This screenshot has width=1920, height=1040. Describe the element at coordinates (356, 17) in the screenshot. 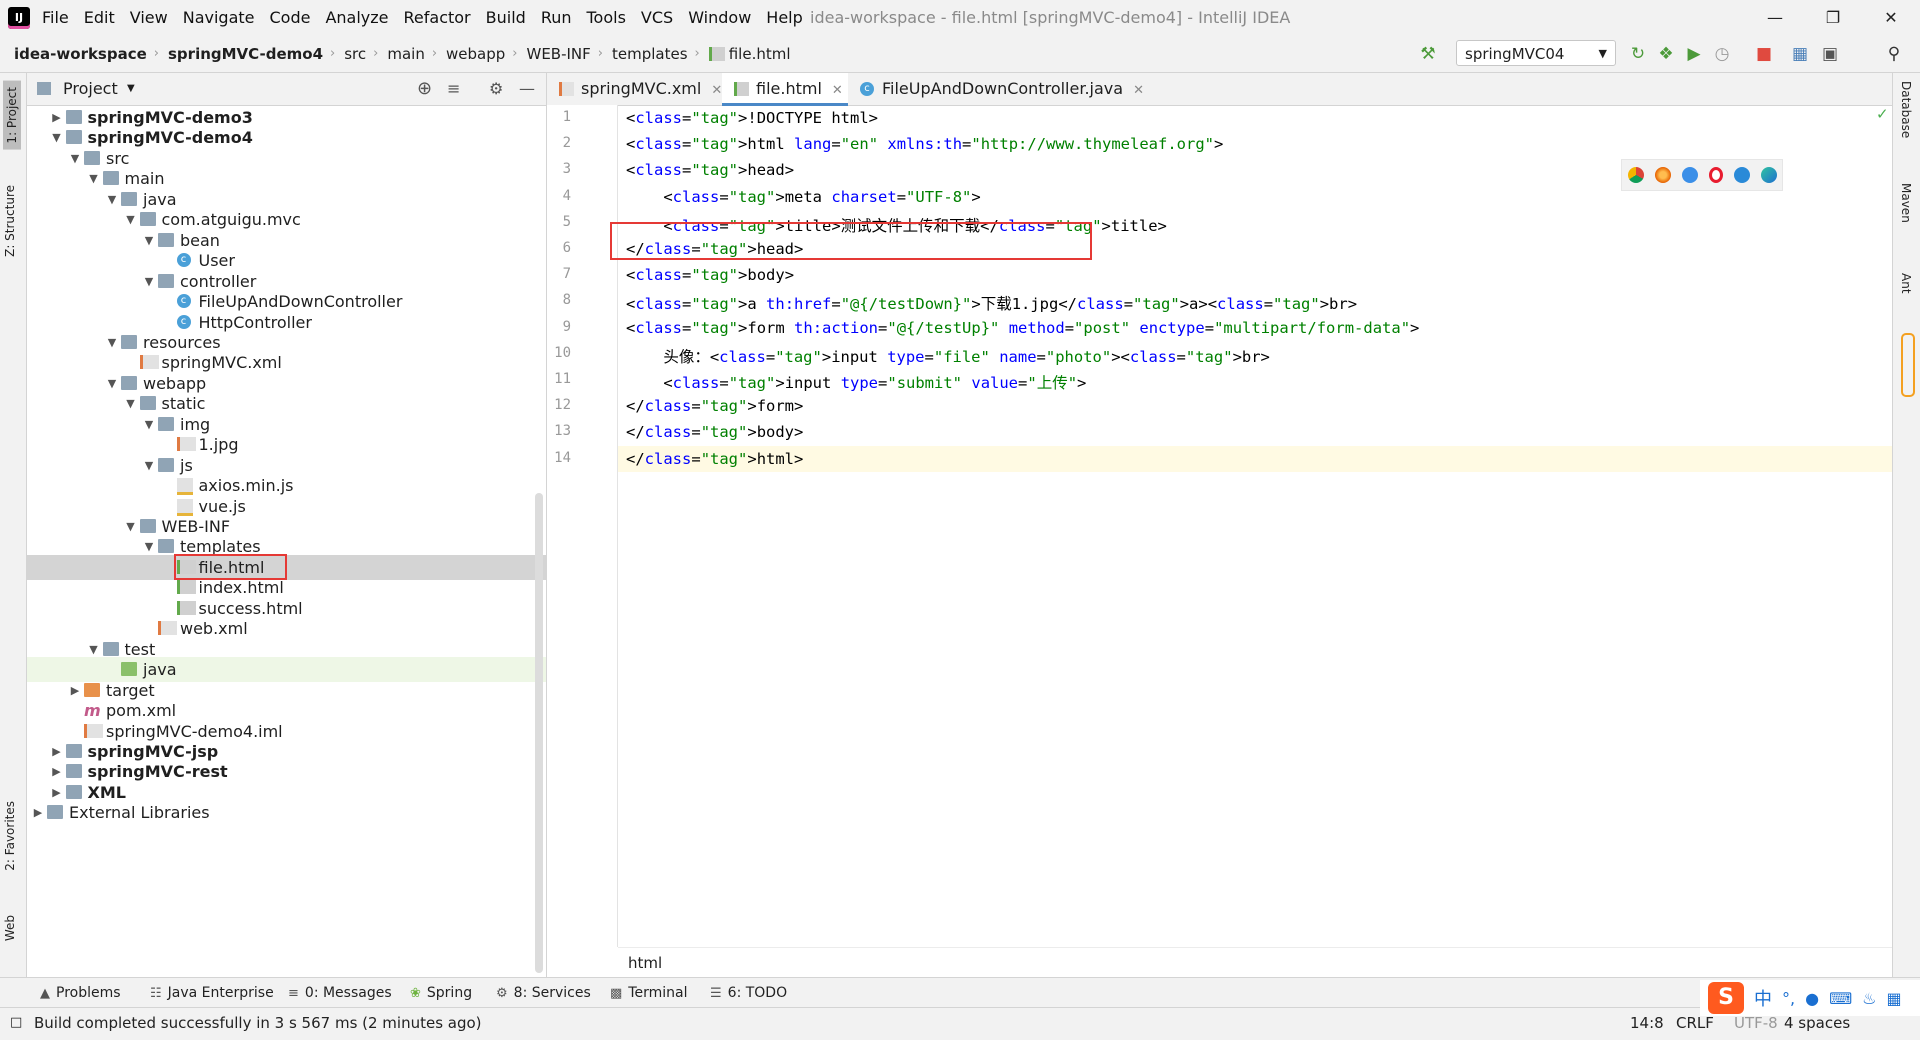

I see `menu-analyze: Analyze` at that location.